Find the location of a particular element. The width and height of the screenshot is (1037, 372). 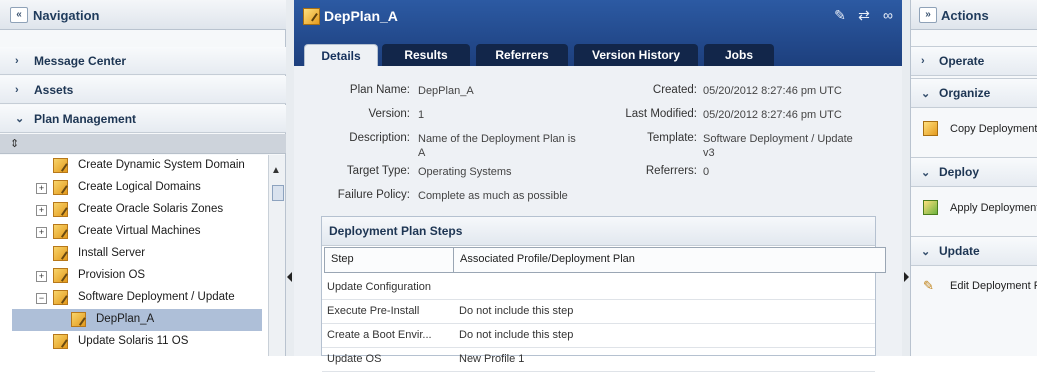

failure-policy-label: Failure Policy: is located at coordinates (373, 195).